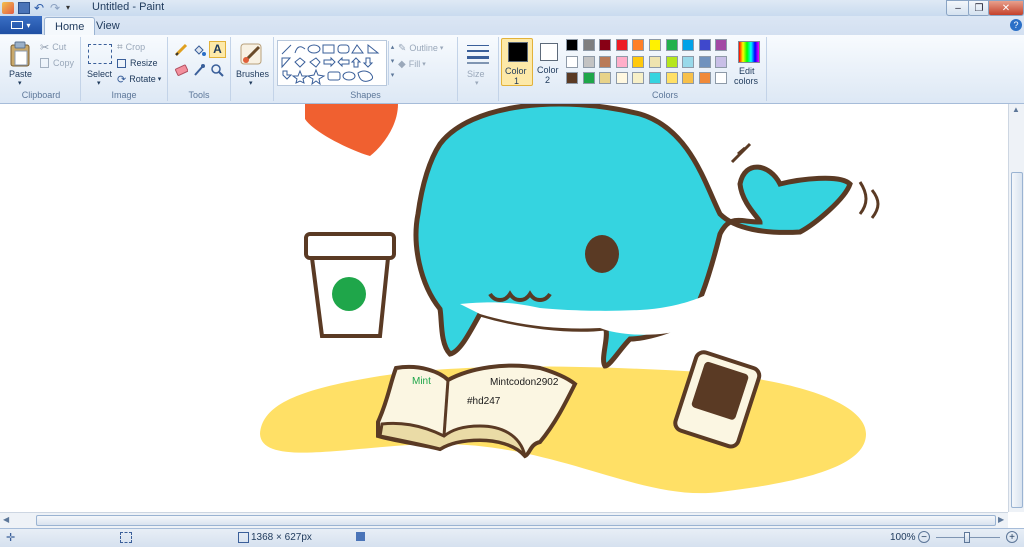  What do you see at coordinates (548, 80) in the screenshot?
I see `color2-number: 2` at bounding box center [548, 80].